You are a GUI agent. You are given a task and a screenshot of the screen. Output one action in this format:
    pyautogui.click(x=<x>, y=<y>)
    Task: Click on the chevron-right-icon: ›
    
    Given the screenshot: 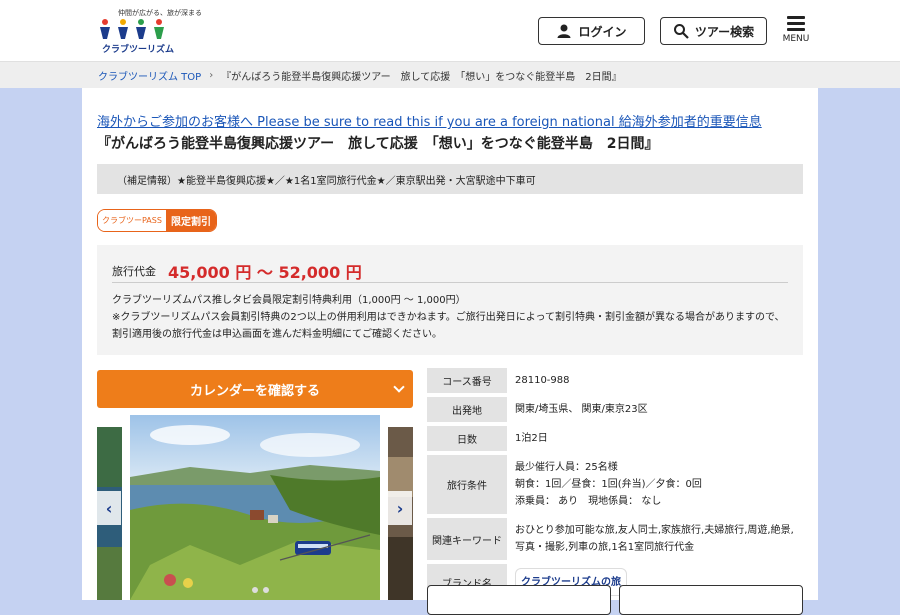 What is the action you would take?
    pyautogui.click(x=400, y=508)
    